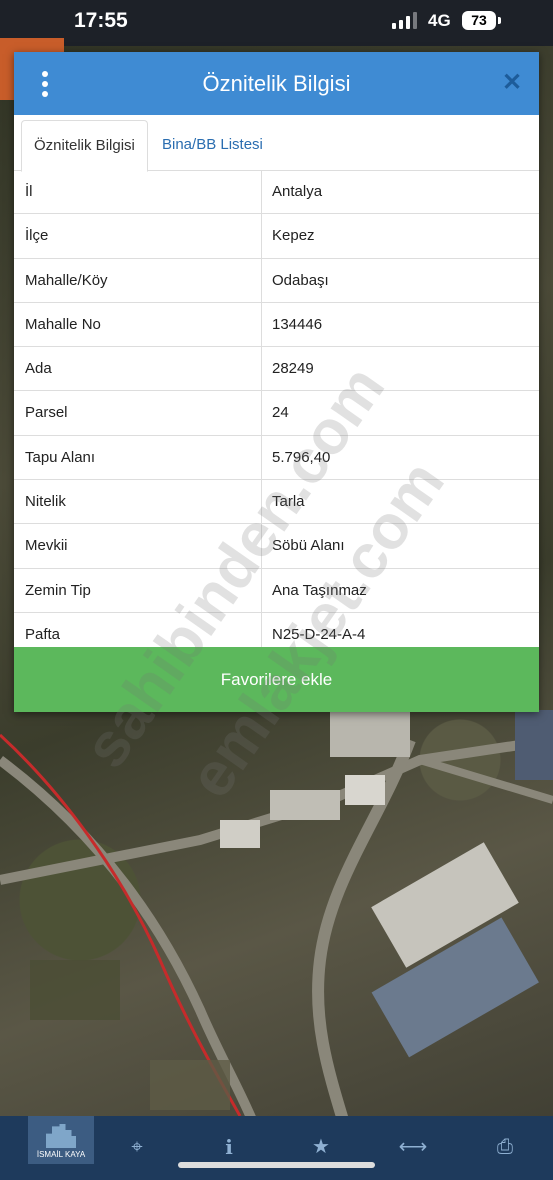 The width and height of the screenshot is (553, 1180). I want to click on row-key: Zemin Tip, so click(58, 590).